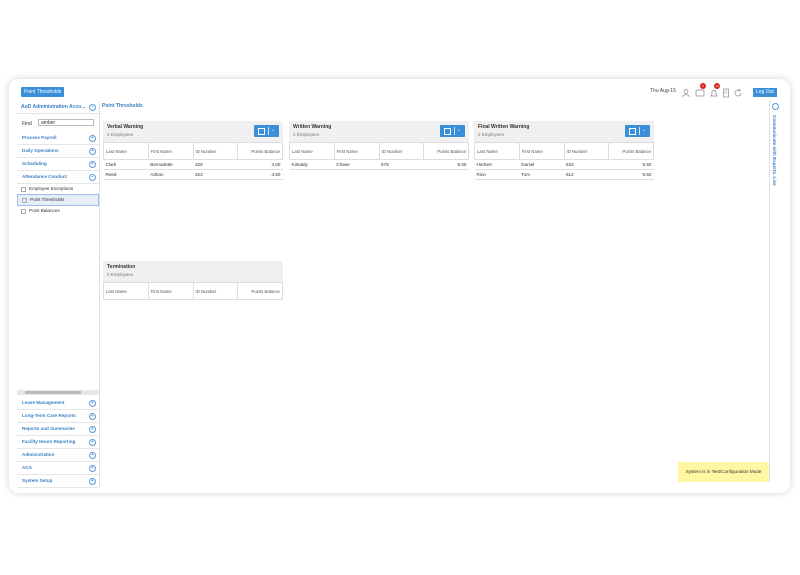  I want to click on sidebar-section-attendance-conduct: Attendance Conduct −, so click(58, 177).